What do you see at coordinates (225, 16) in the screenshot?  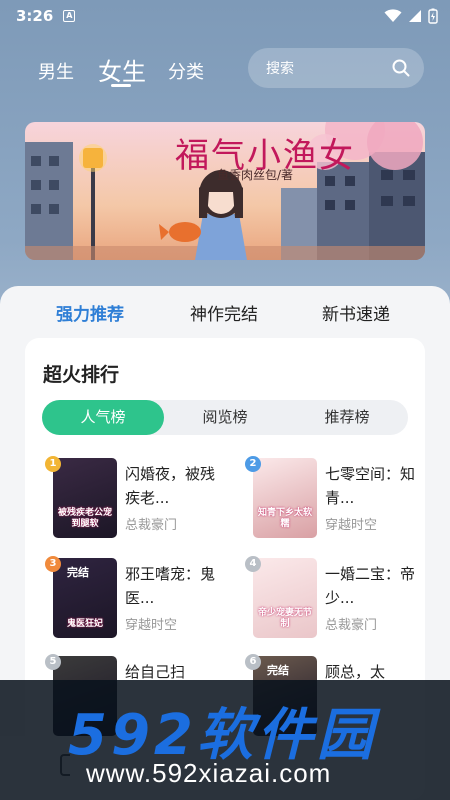 I see `status-bar: 3:26 A` at bounding box center [225, 16].